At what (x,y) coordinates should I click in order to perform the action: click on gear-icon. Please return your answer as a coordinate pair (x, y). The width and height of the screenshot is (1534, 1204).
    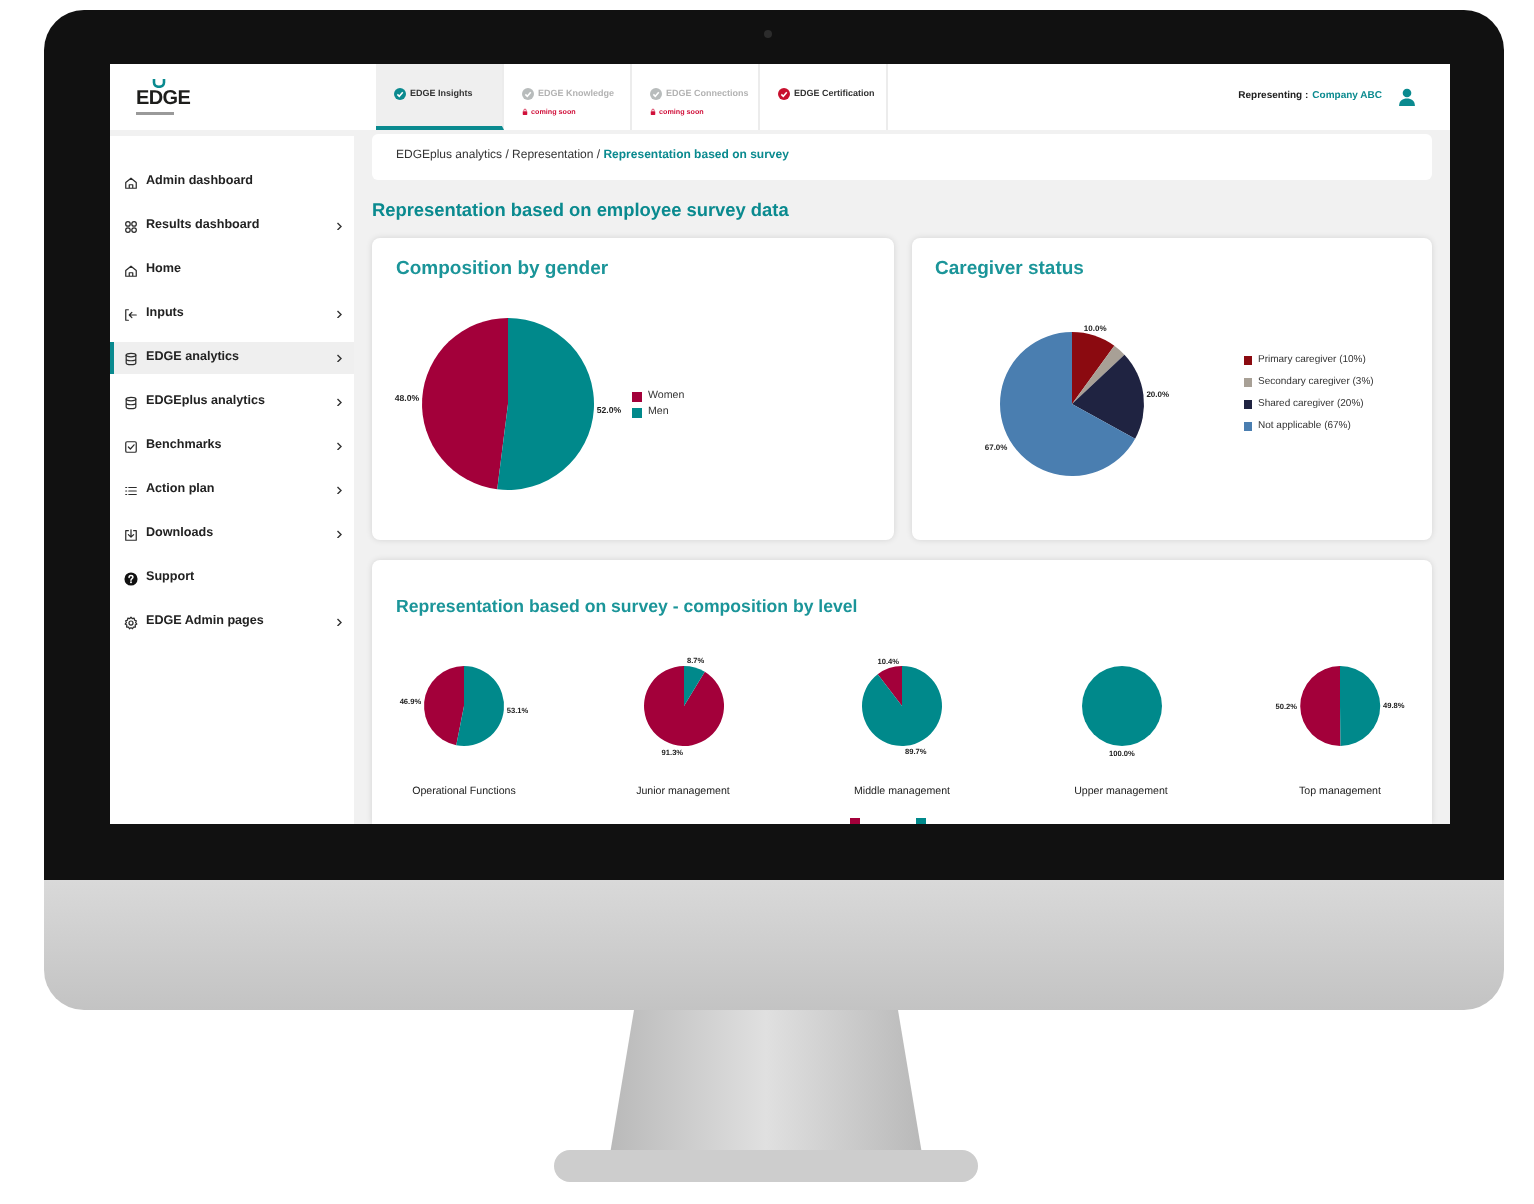
    Looking at the image, I should click on (131, 622).